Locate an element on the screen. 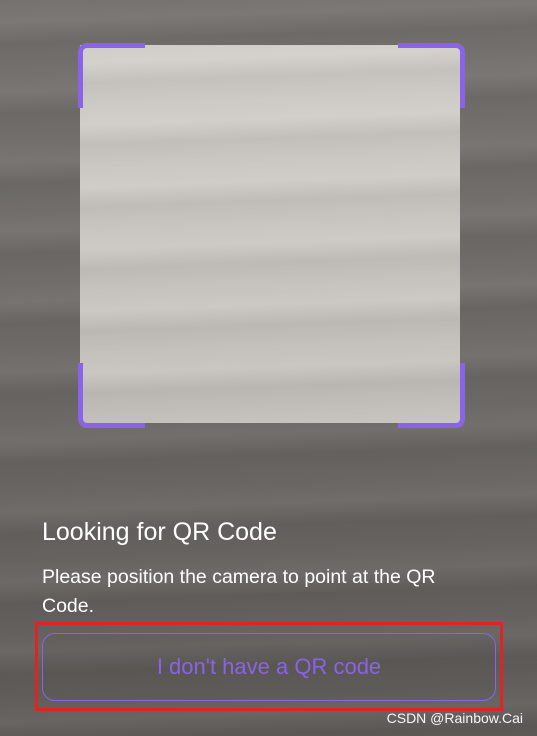 Image resolution: width=537 pixels, height=736 pixels. scanner-title: Looking for QR Code is located at coordinates (159, 532).